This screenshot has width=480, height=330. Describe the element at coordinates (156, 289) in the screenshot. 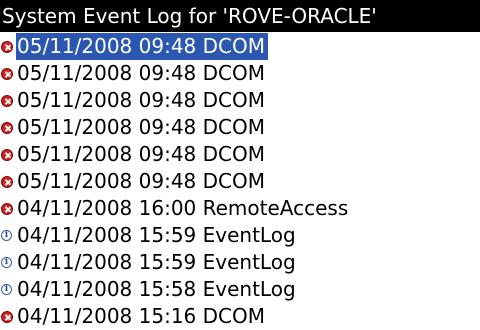

I see `event-text: 04/11/2008 15:58 EventLog` at that location.